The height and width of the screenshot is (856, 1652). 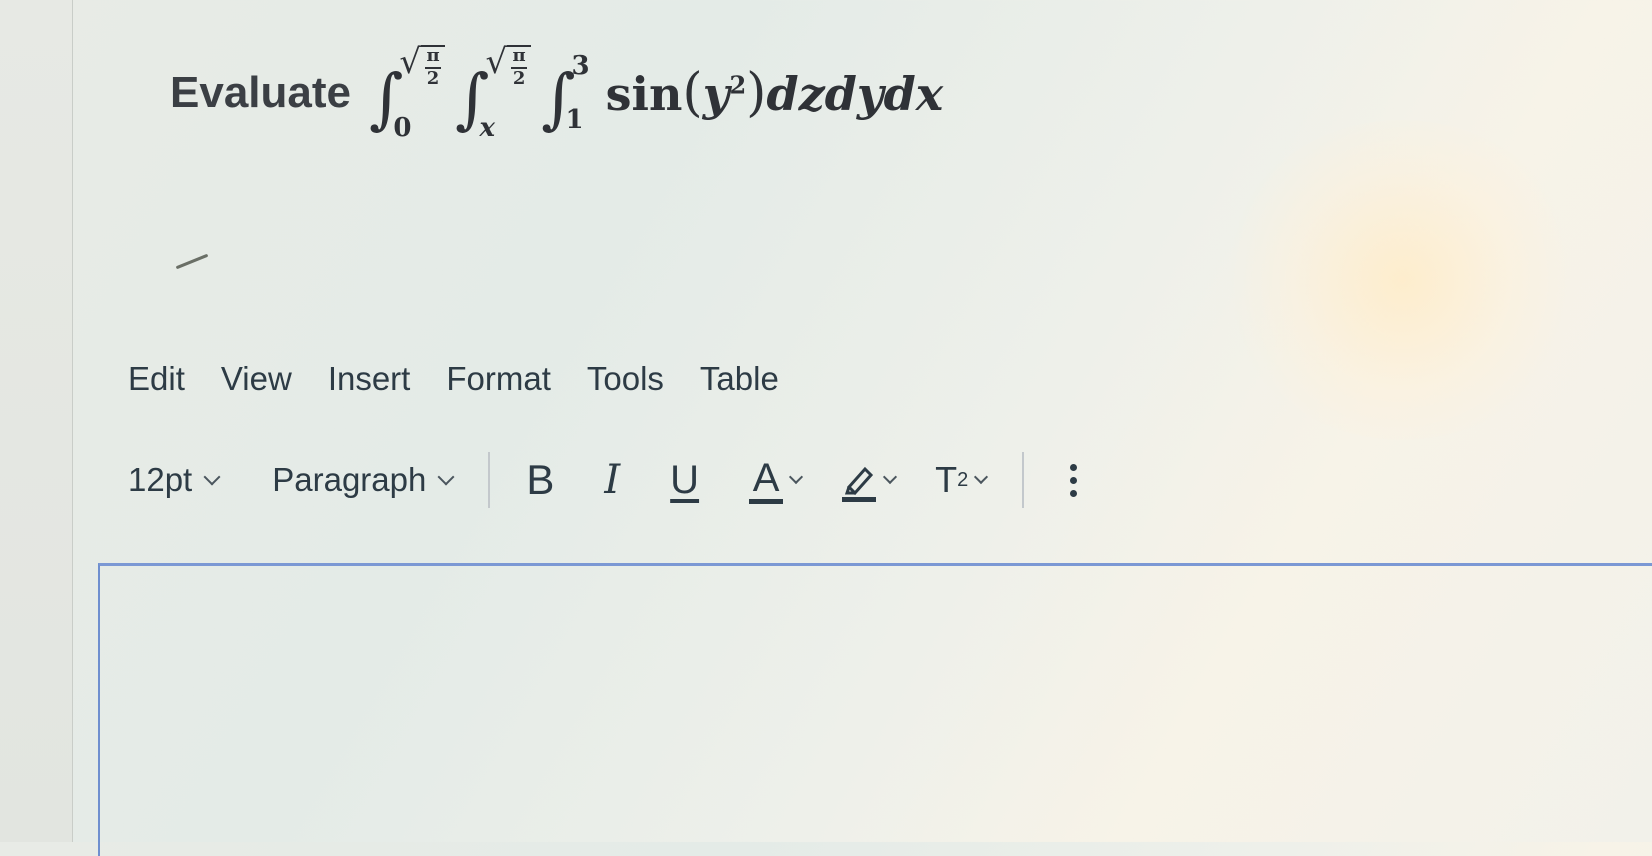 What do you see at coordinates (603, 480) in the screenshot?
I see `editor-toolbar: 12pt Paragraph B I U A T 2` at bounding box center [603, 480].